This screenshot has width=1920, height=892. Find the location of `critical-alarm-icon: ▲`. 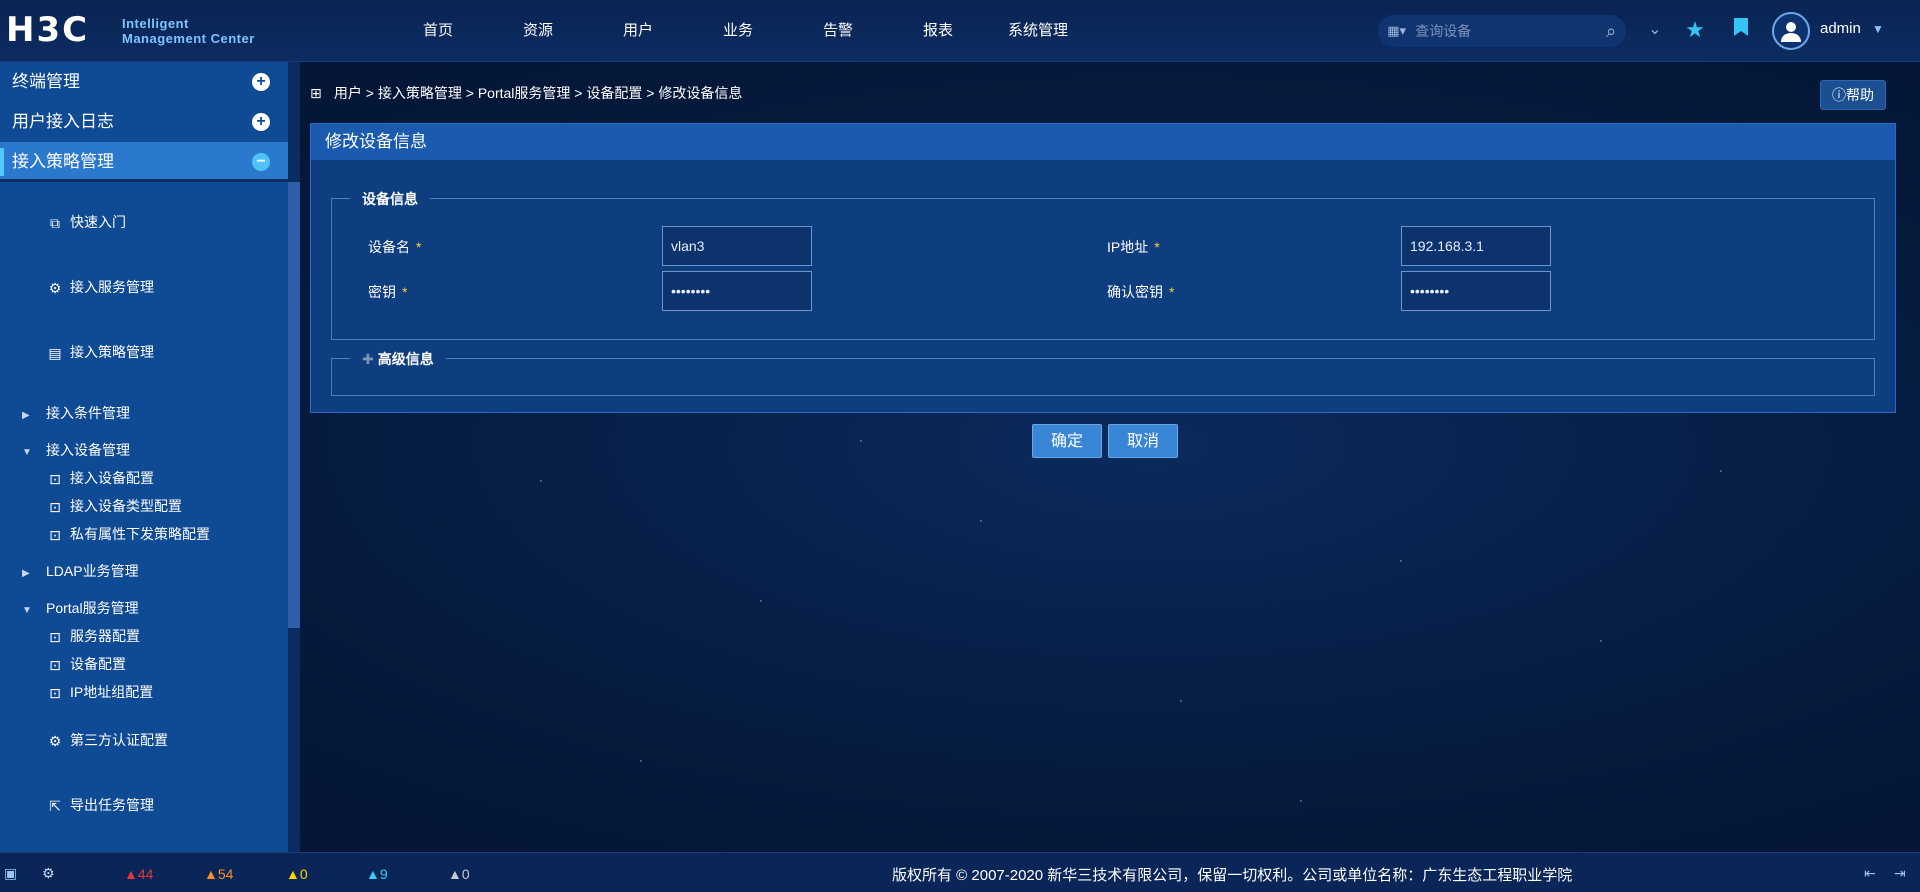

critical-alarm-icon: ▲ is located at coordinates (131, 874).